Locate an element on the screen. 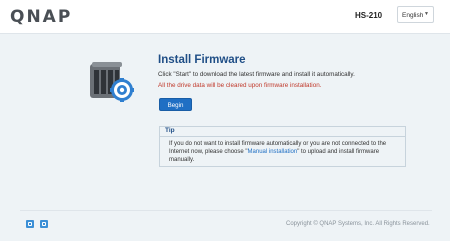 Image resolution: width=450 pixels, height=241 pixels. tip-divider is located at coordinates (282, 136).